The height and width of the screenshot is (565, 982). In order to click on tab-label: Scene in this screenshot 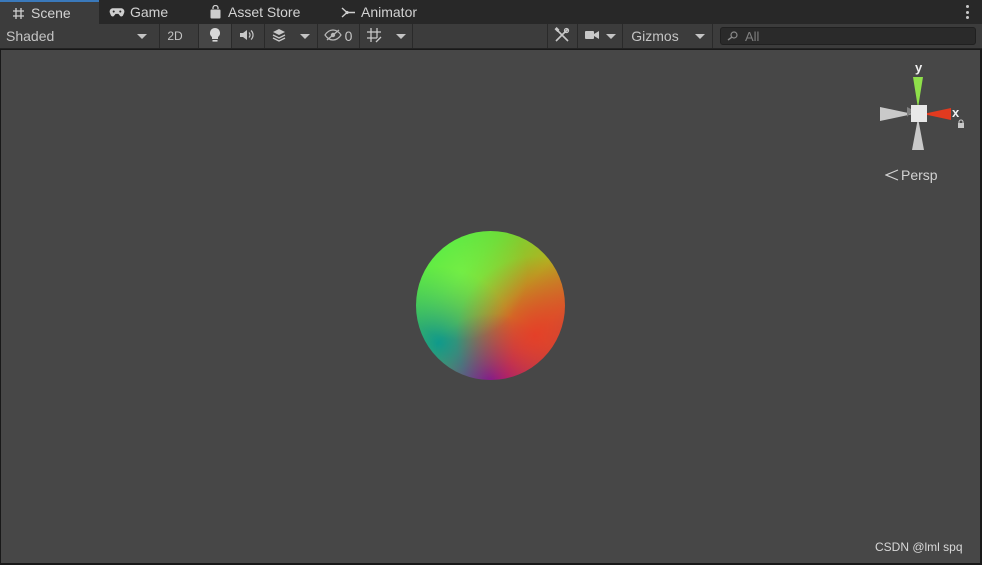, I will do `click(51, 13)`.